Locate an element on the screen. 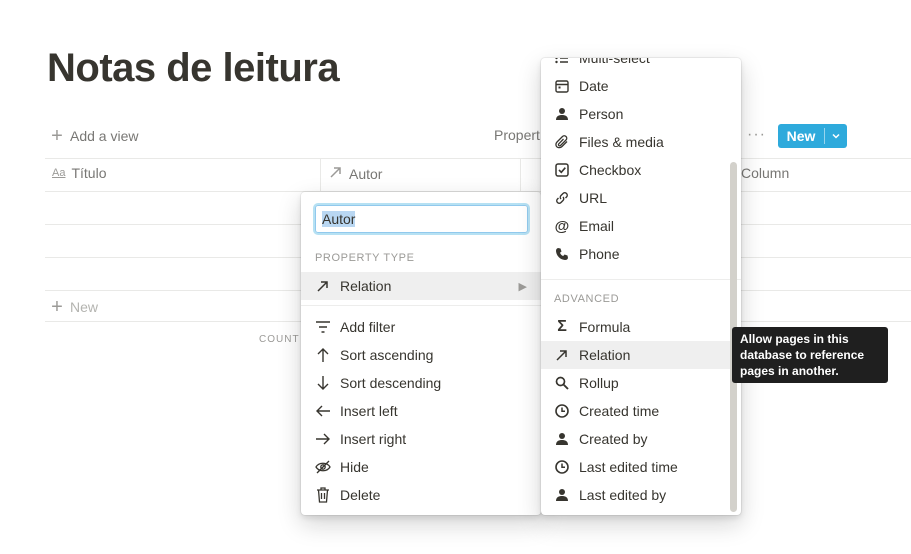 This screenshot has height=554, width=911. magnifier-icon is located at coordinates (562, 383).